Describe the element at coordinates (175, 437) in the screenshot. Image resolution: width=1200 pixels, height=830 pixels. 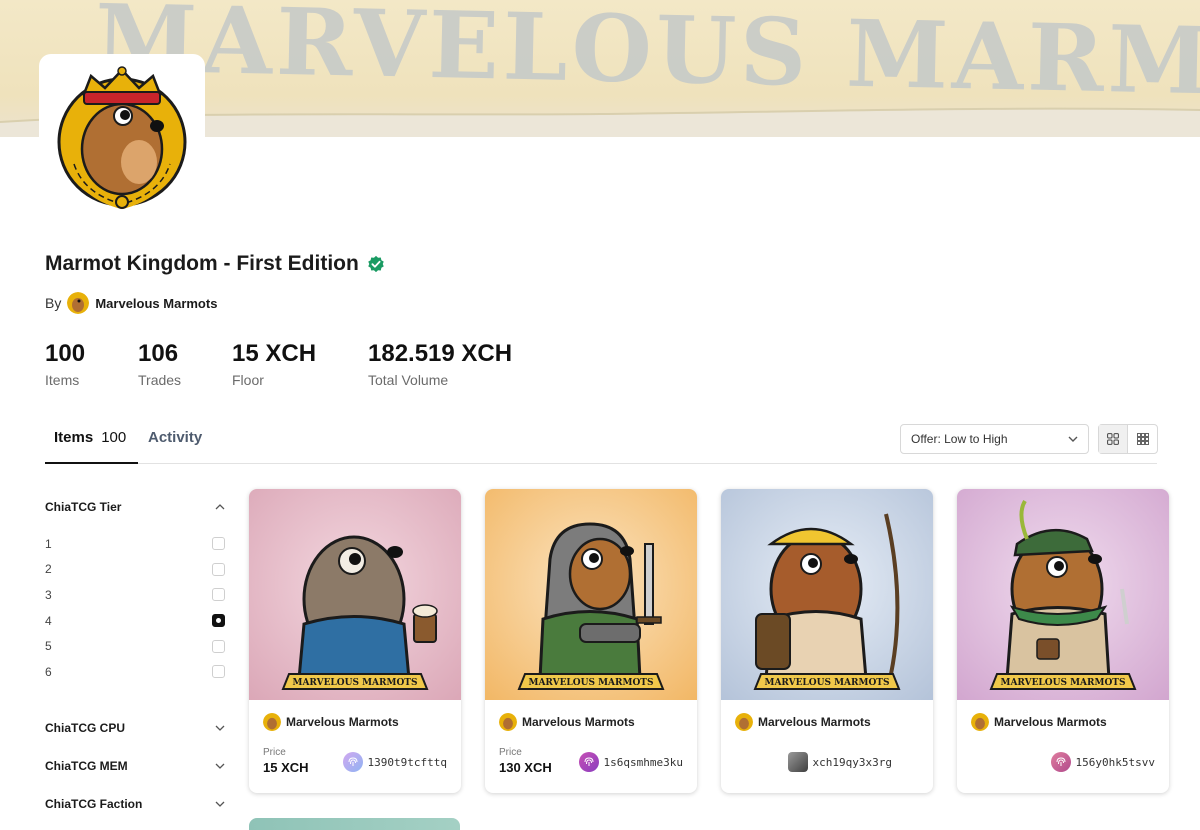
I see `tab-label: Activity` at that location.